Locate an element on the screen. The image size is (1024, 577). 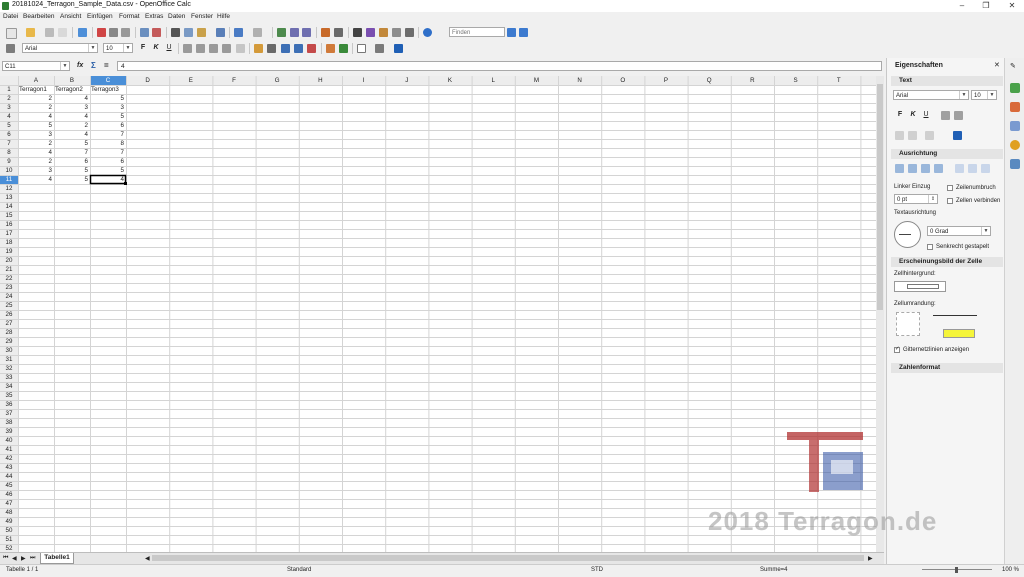
add-decimal-icon is located at coordinates (298, 48).